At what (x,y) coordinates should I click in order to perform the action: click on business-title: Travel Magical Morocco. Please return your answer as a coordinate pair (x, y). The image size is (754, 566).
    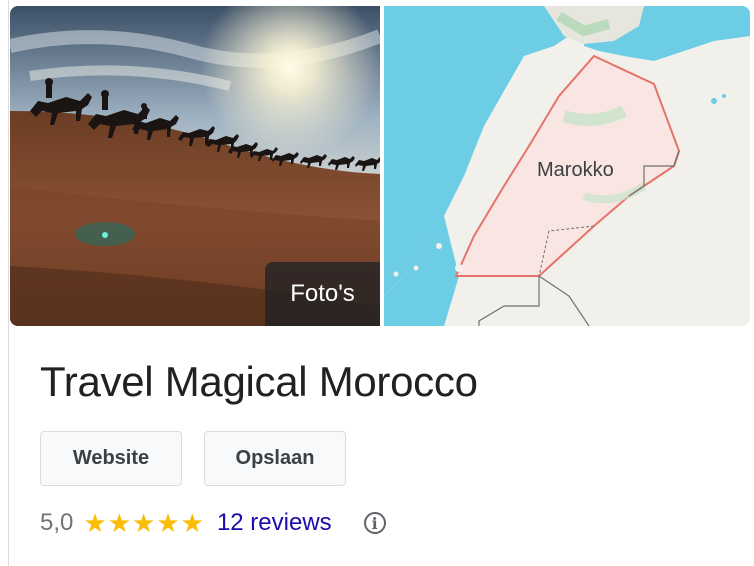
    Looking at the image, I should click on (259, 381).